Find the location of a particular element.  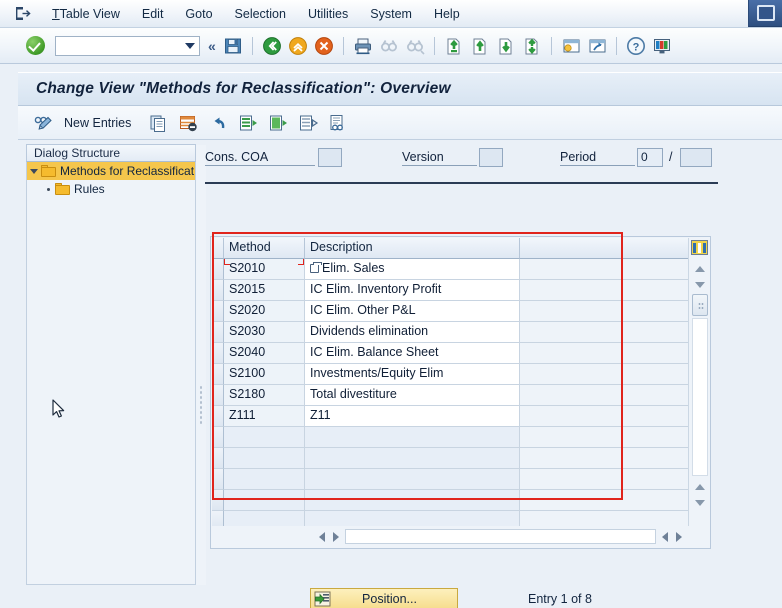

help-icon: ? is located at coordinates (636, 46).